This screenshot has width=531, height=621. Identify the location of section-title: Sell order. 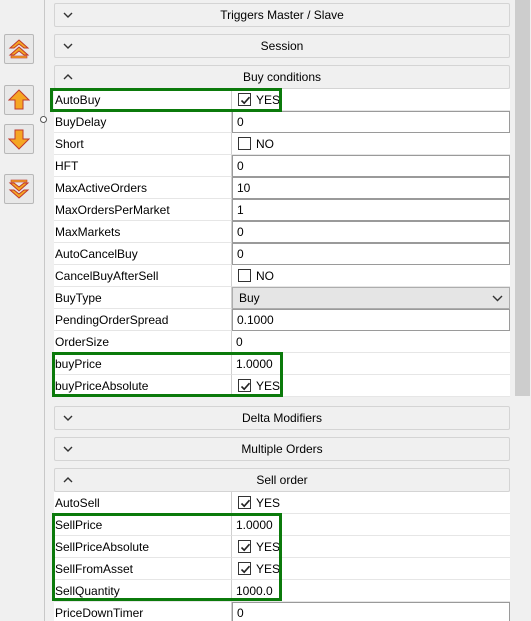
(282, 480).